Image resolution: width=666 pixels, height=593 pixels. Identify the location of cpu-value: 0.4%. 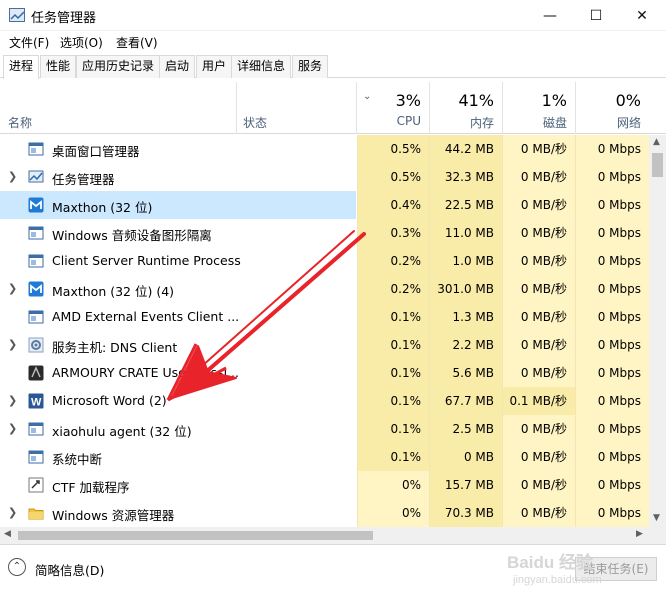
(393, 205).